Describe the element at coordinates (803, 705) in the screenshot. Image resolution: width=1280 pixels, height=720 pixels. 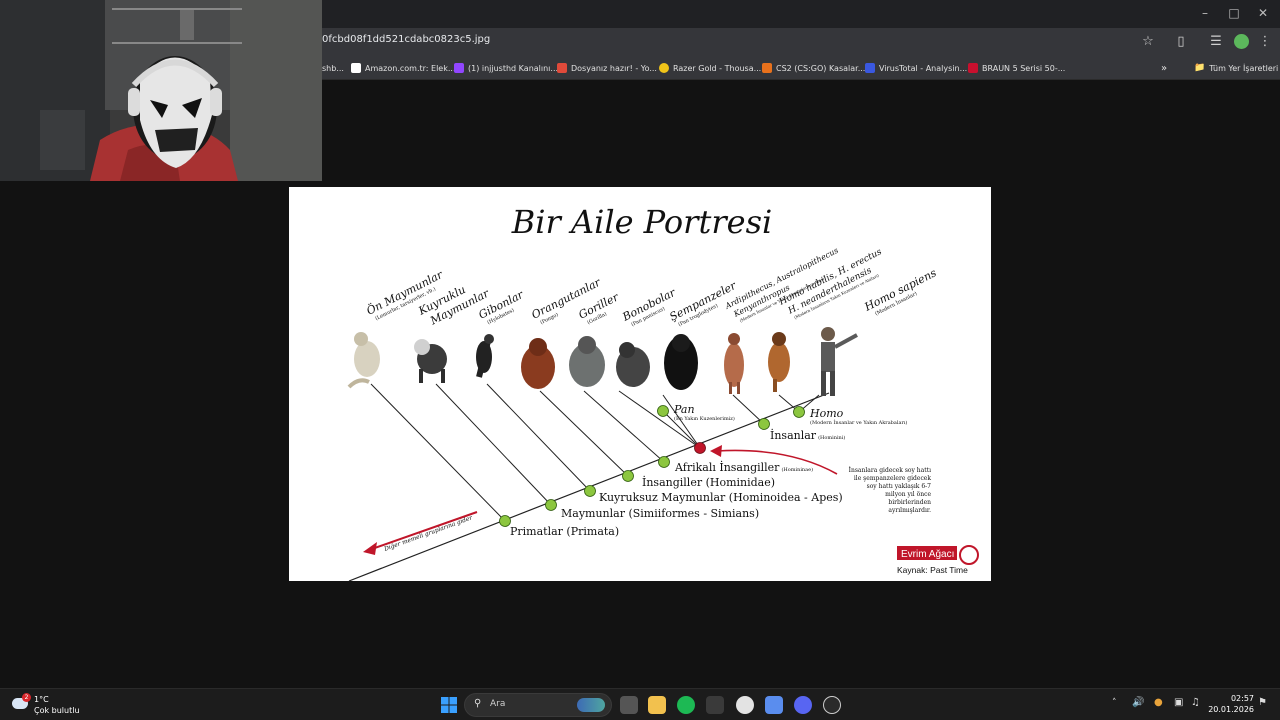
I see `discord-icon` at that location.